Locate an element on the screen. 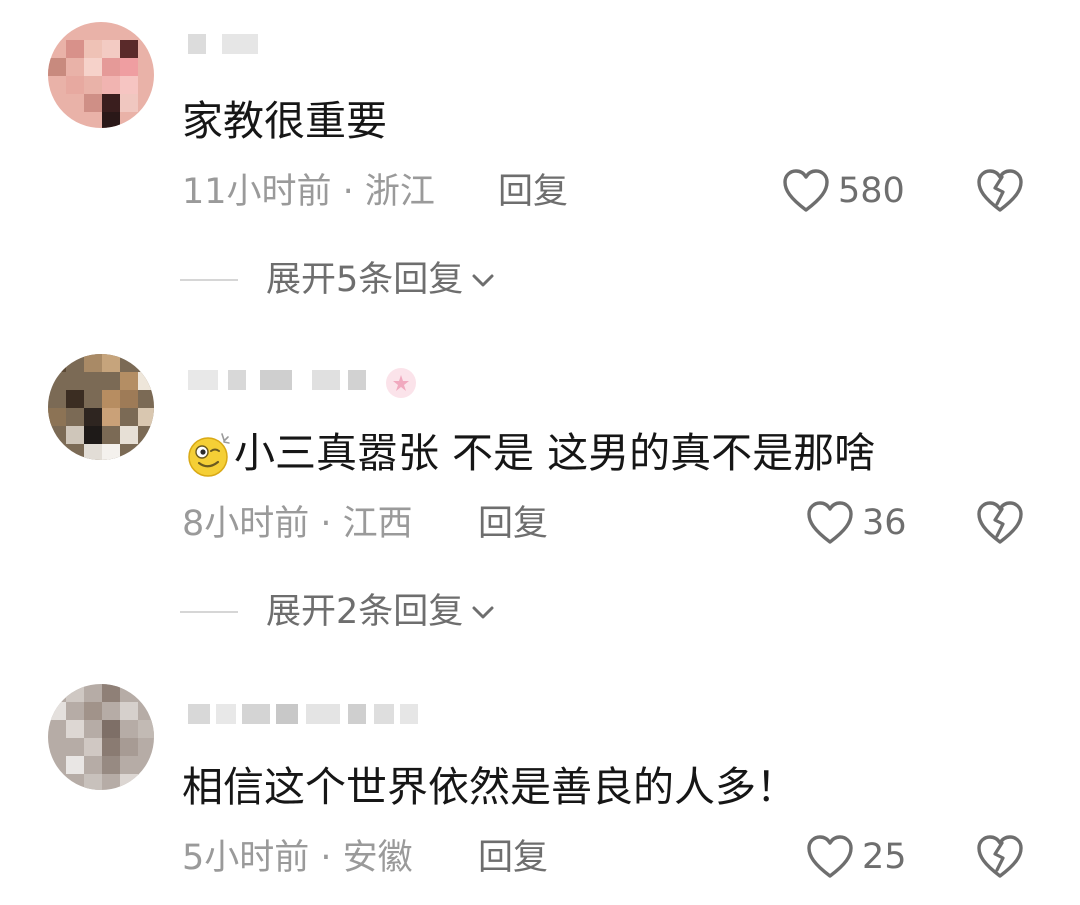 This screenshot has width=1080, height=905. like-count: 25 is located at coordinates (884, 857).